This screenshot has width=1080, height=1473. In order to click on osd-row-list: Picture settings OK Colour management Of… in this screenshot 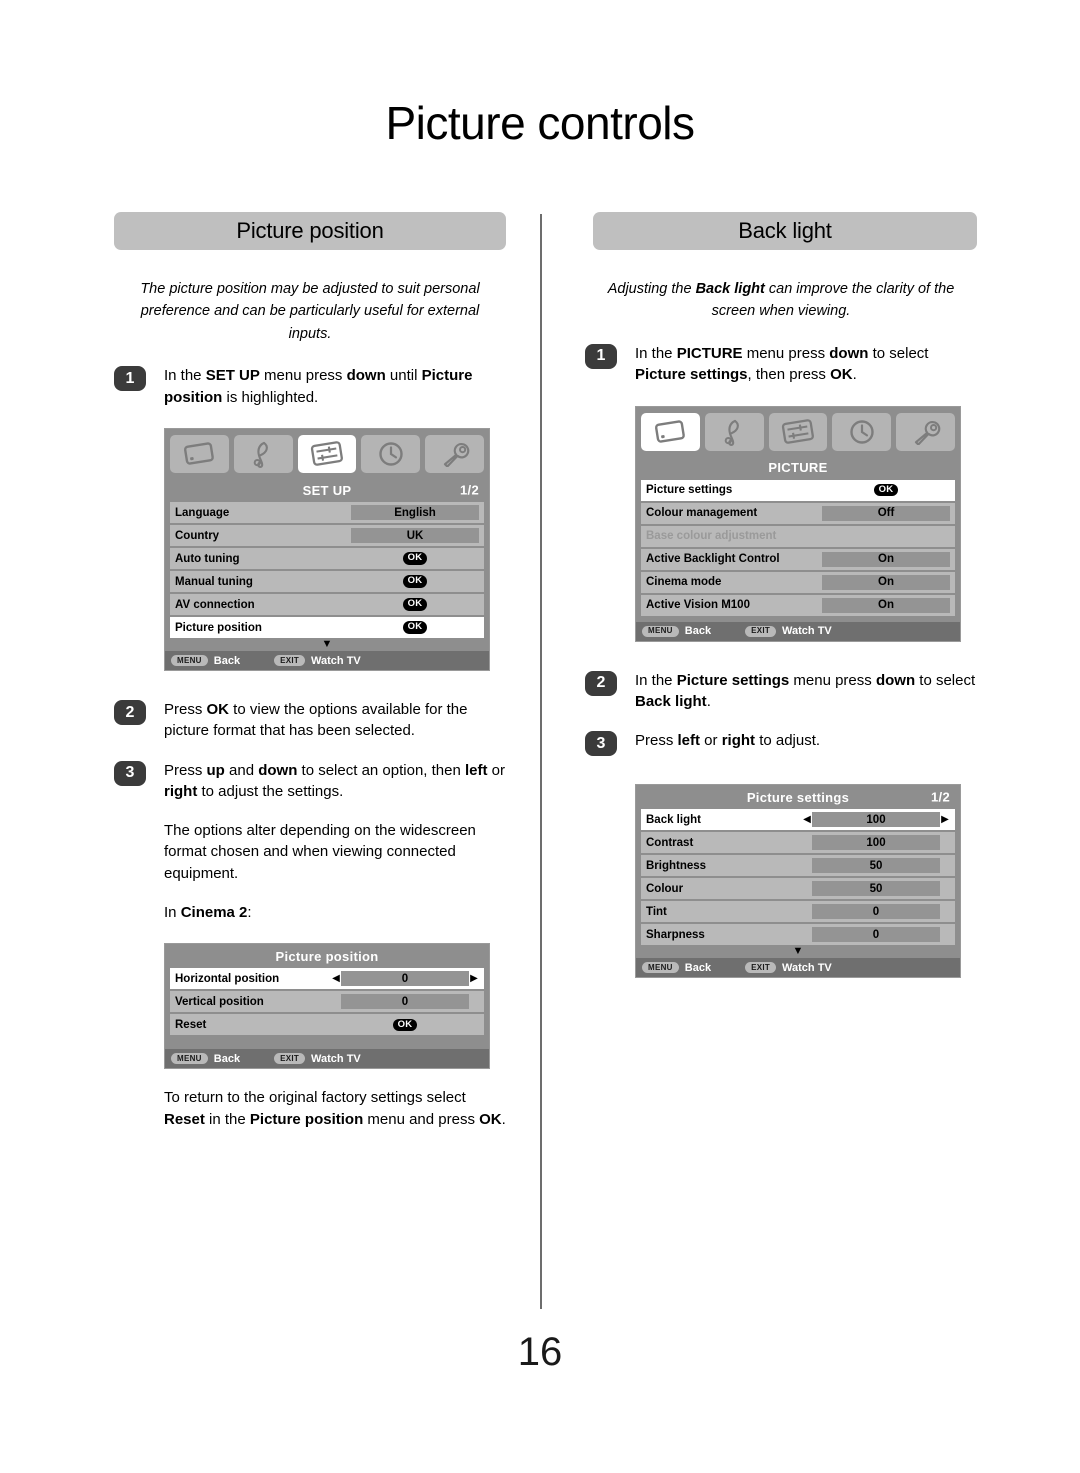, I will do `click(798, 547)`.